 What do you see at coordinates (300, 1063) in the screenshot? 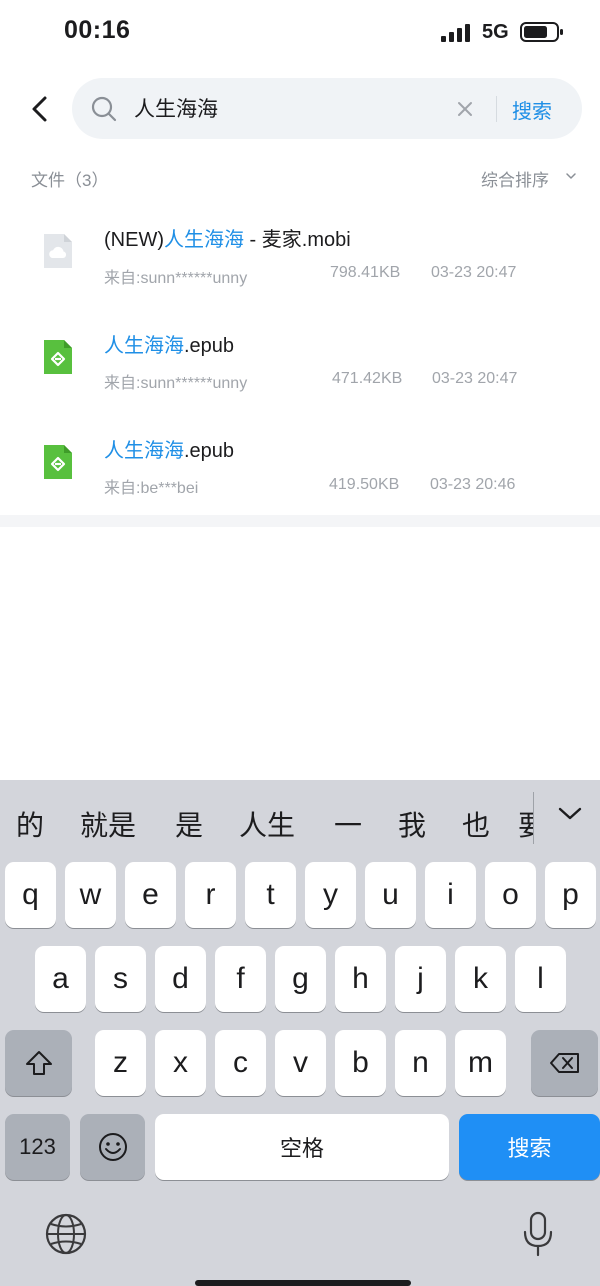
I see `key-v: v` at bounding box center [300, 1063].